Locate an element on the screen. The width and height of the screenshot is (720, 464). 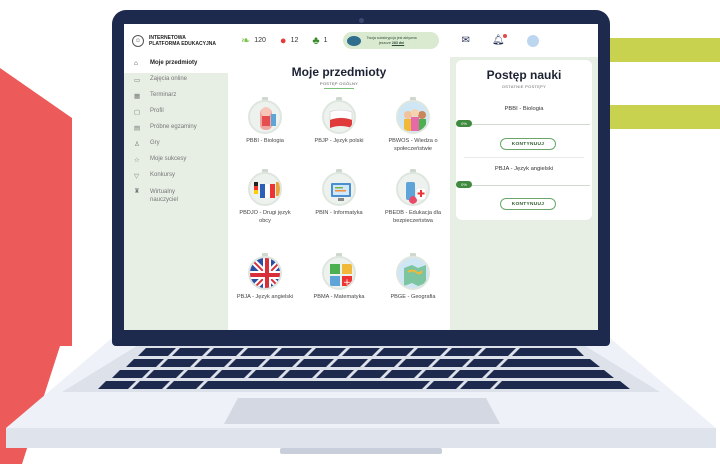
sidebar-item-label: Wirtualny nauczyciel is located at coordinates (164, 196).